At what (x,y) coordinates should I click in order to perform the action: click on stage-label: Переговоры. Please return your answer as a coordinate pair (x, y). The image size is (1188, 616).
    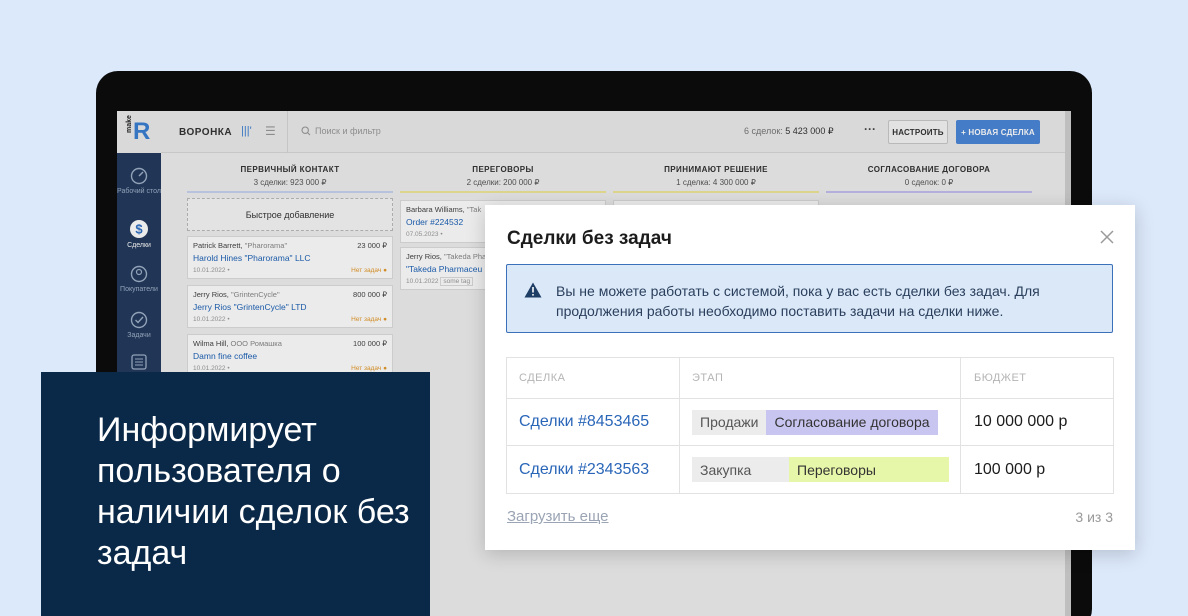
    Looking at the image, I should click on (869, 469).